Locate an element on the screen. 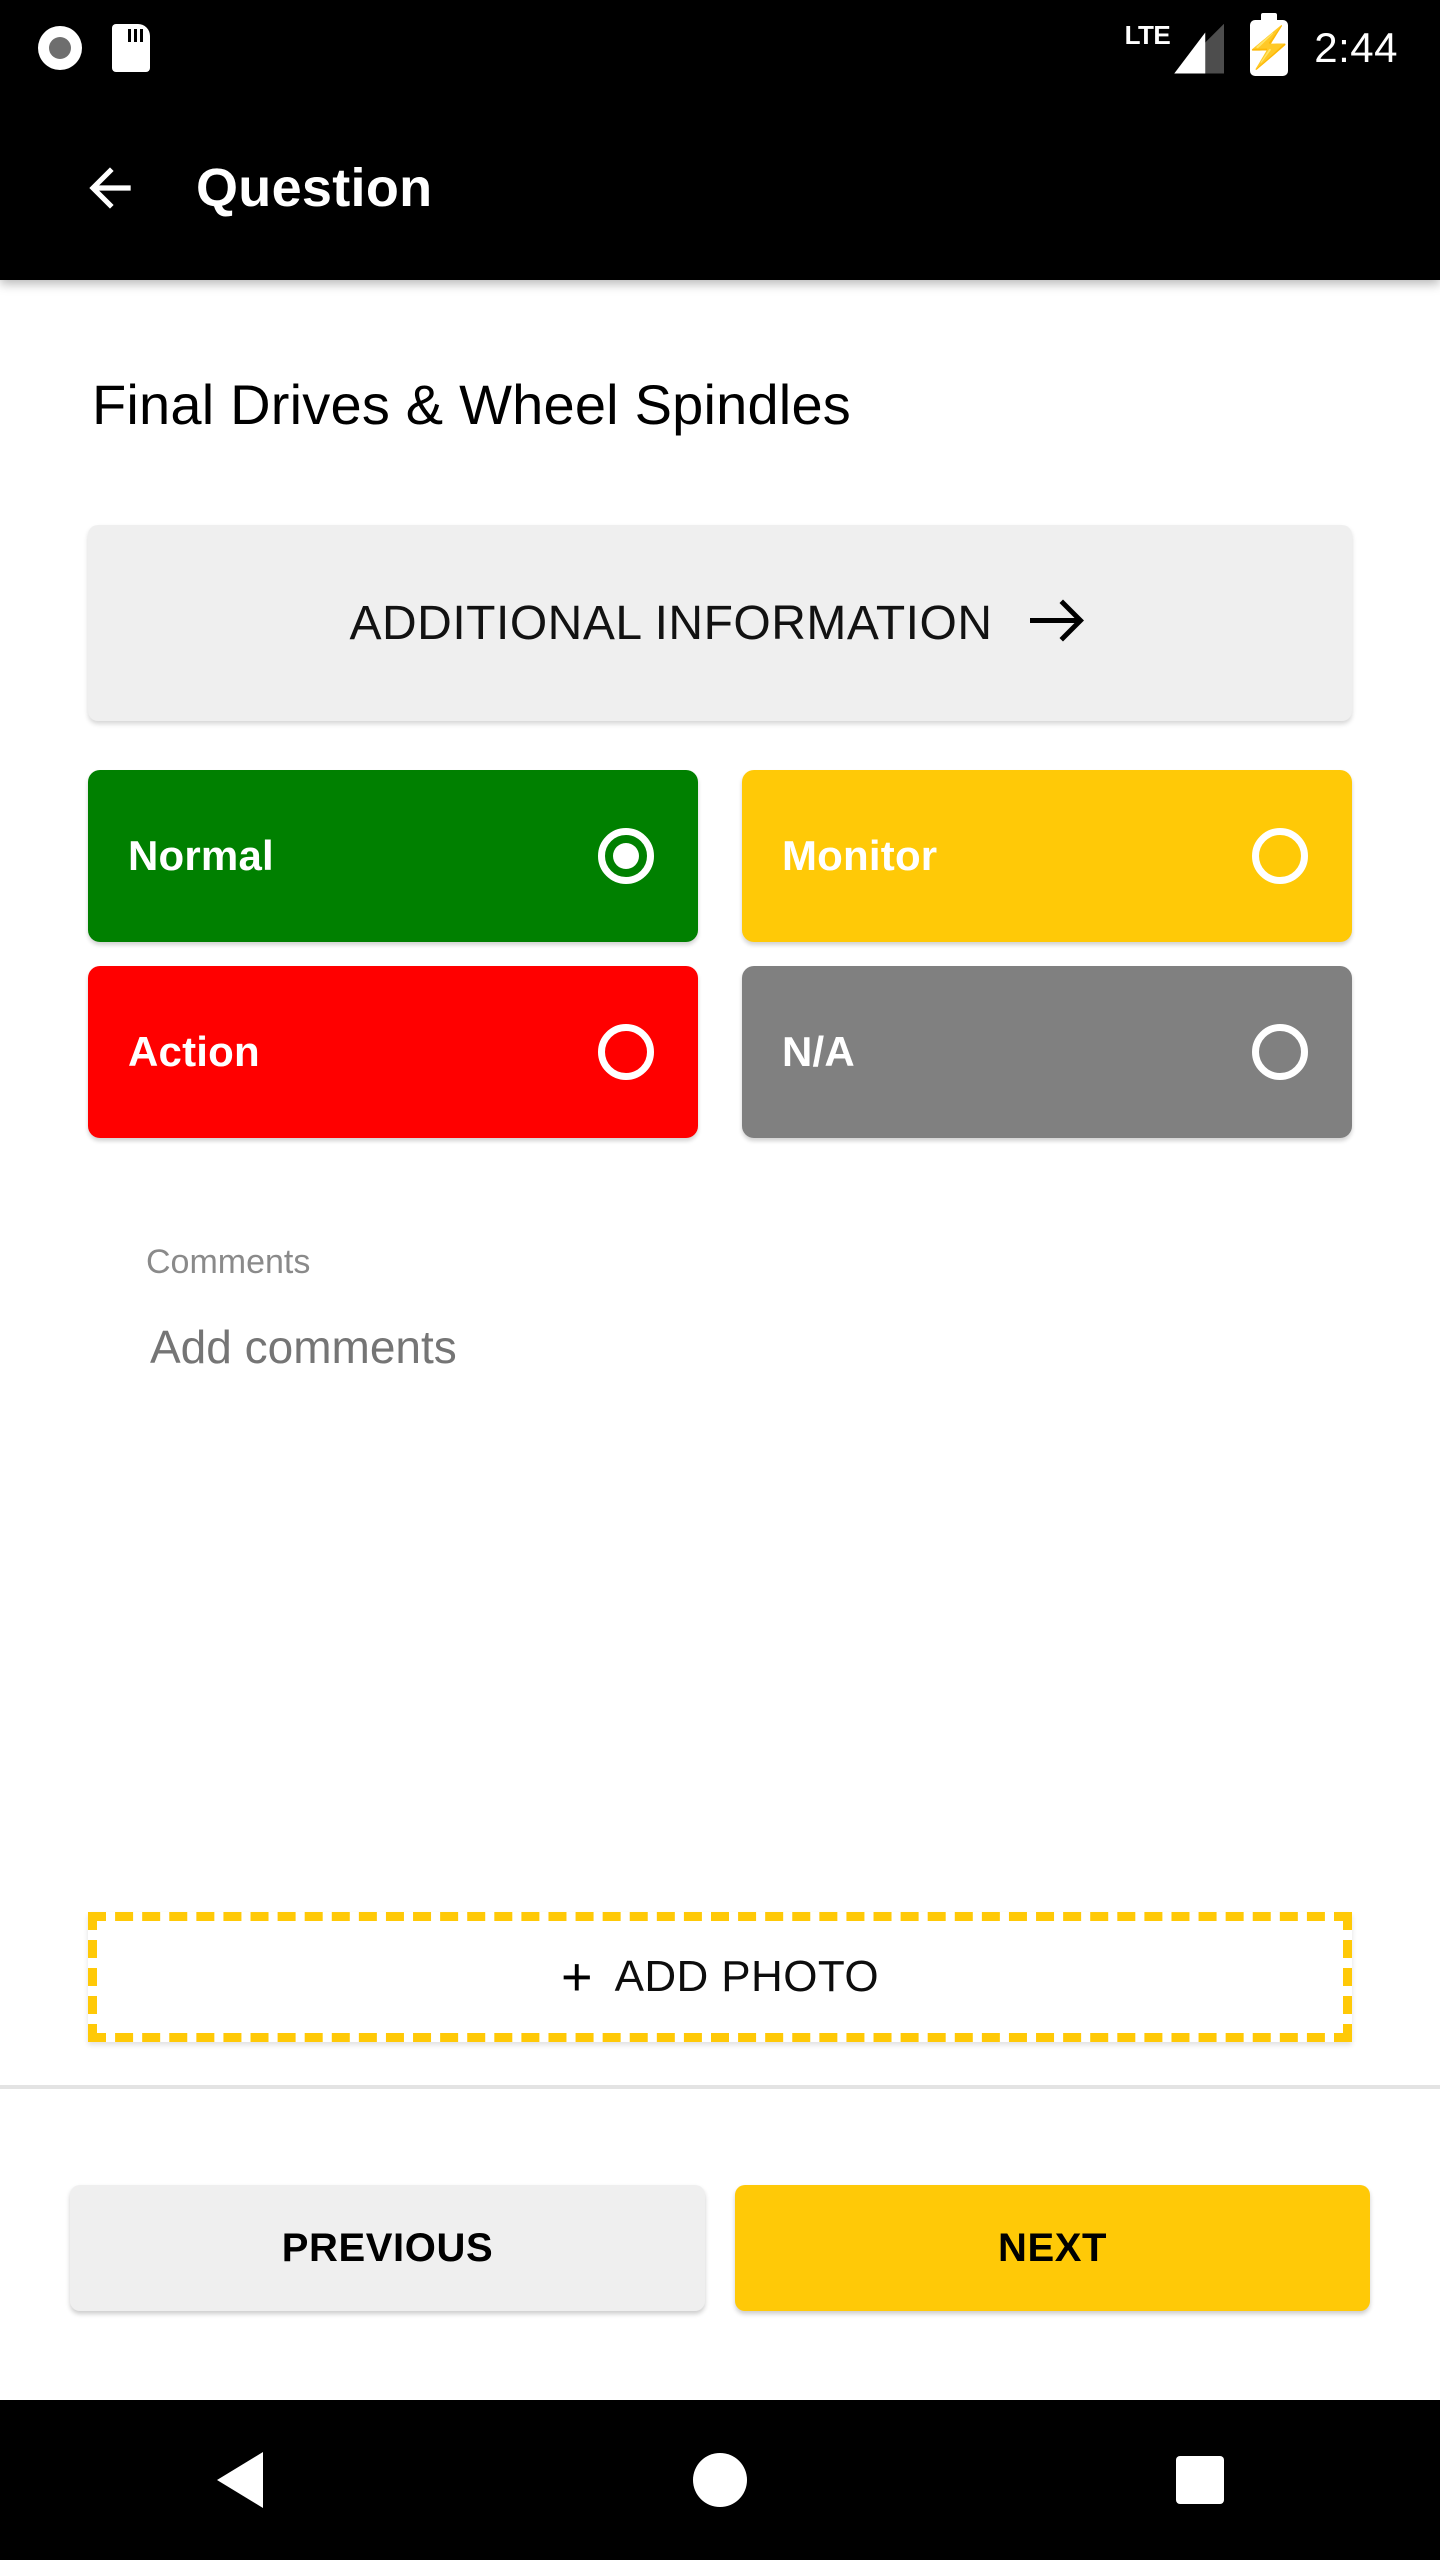  status-bar-right-icons: LTE ⚡ 2:44 is located at coordinates (1261, 47).